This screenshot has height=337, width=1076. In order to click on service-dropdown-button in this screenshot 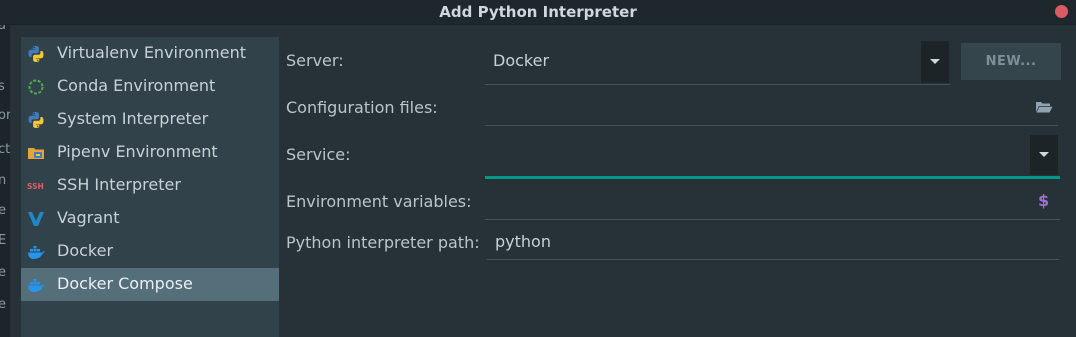, I will do `click(1044, 155)`.